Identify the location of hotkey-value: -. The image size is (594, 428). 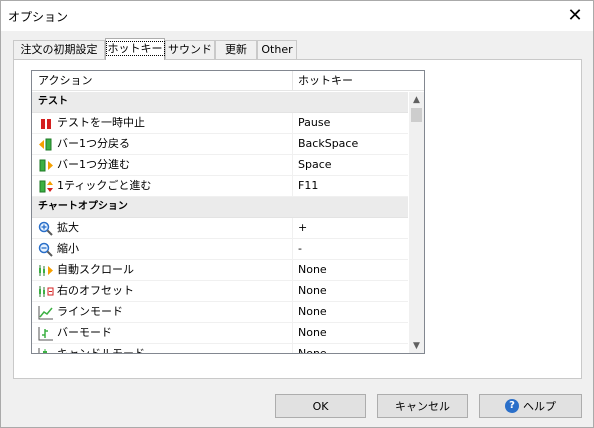
(300, 248).